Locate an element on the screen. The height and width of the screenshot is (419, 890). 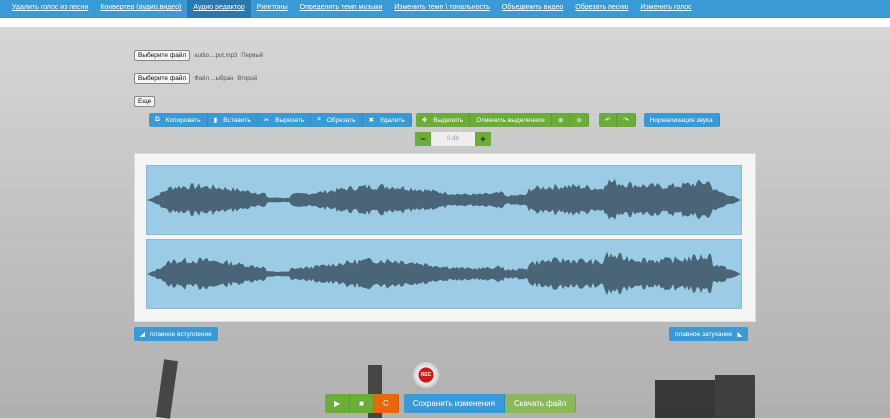
select-button: ✥ Выделить is located at coordinates (443, 120).